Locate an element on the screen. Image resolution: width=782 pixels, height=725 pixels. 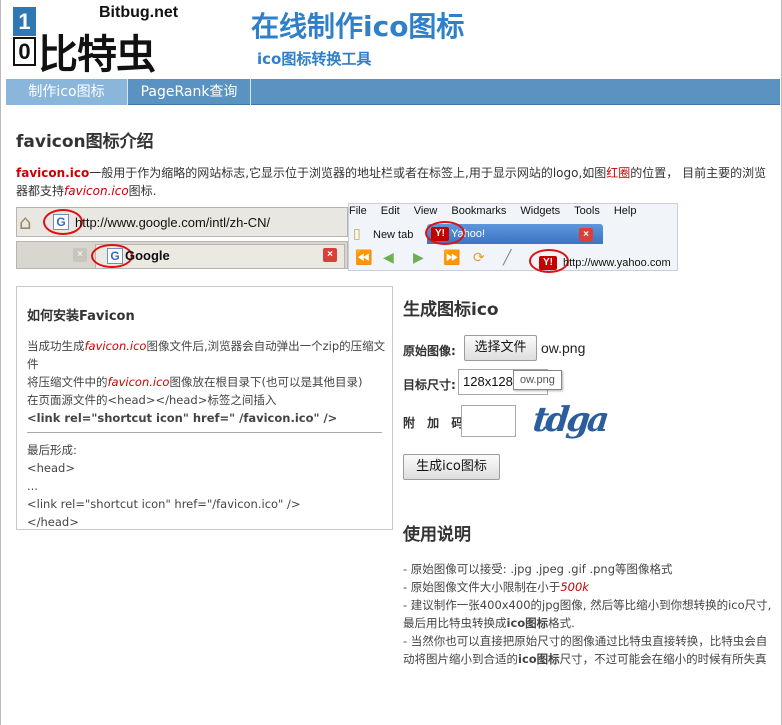
ie-menu-item: Edit is located at coordinates (390, 211).